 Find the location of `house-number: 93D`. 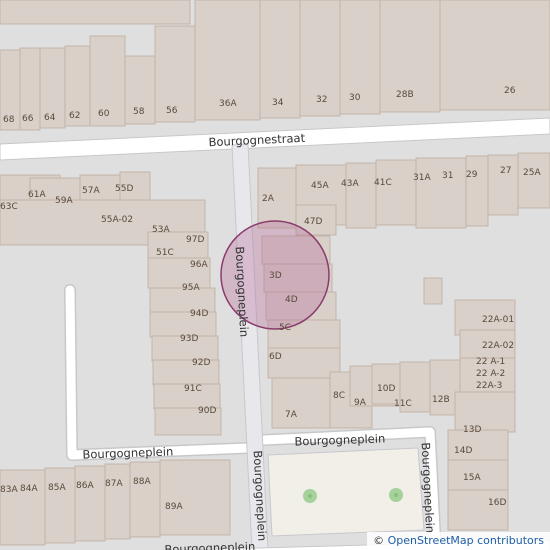

house-number: 93D is located at coordinates (189, 339).